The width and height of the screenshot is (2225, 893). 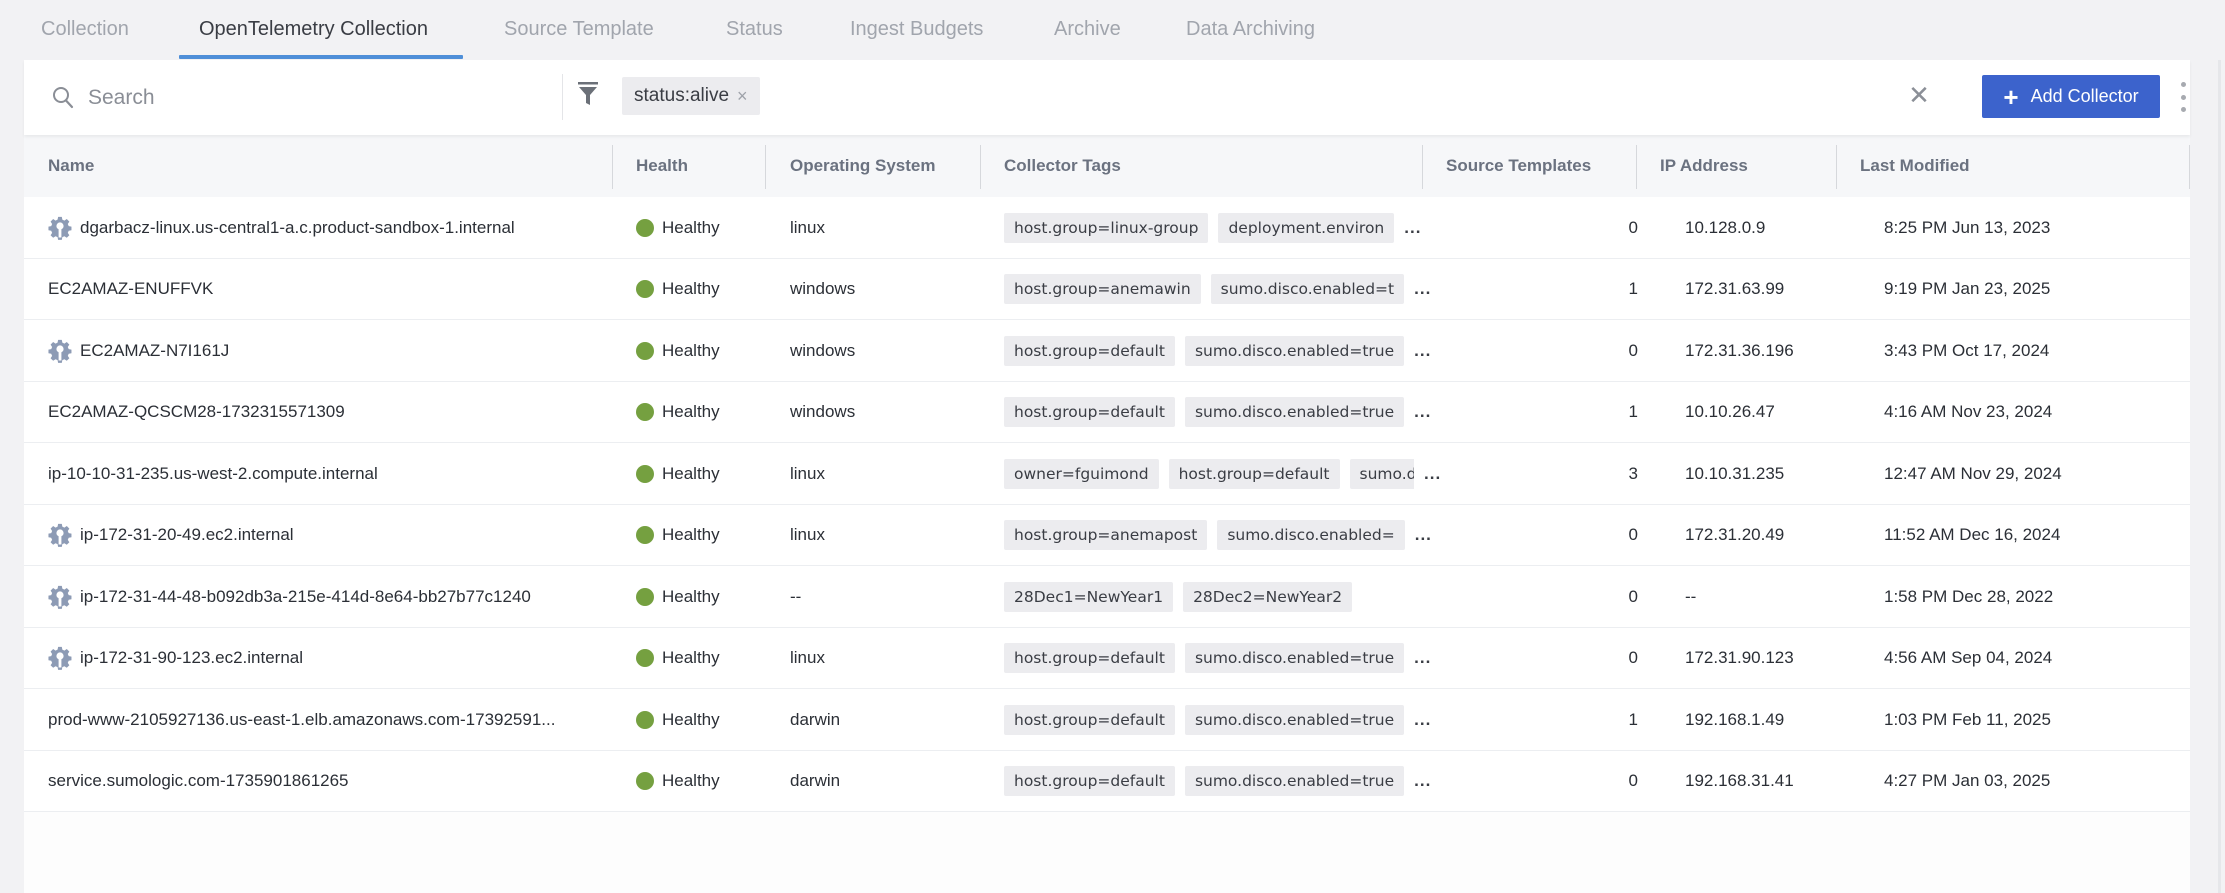 What do you see at coordinates (807, 534) in the screenshot?
I see `operating-system: linux` at bounding box center [807, 534].